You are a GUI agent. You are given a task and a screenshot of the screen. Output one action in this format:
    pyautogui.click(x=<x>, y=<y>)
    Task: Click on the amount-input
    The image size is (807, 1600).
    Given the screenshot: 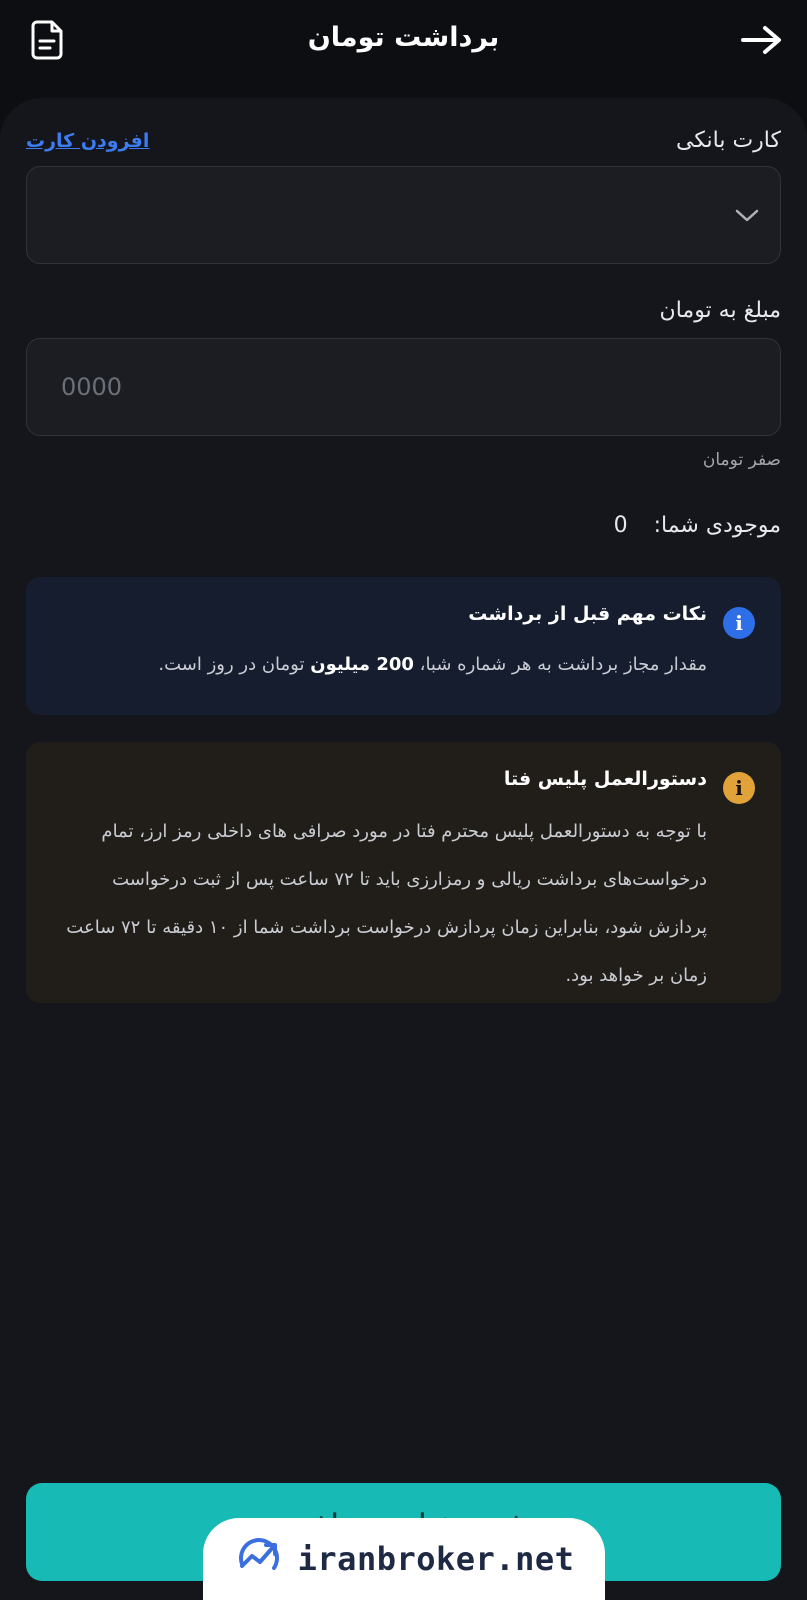 What is the action you would take?
    pyautogui.click(x=403, y=387)
    